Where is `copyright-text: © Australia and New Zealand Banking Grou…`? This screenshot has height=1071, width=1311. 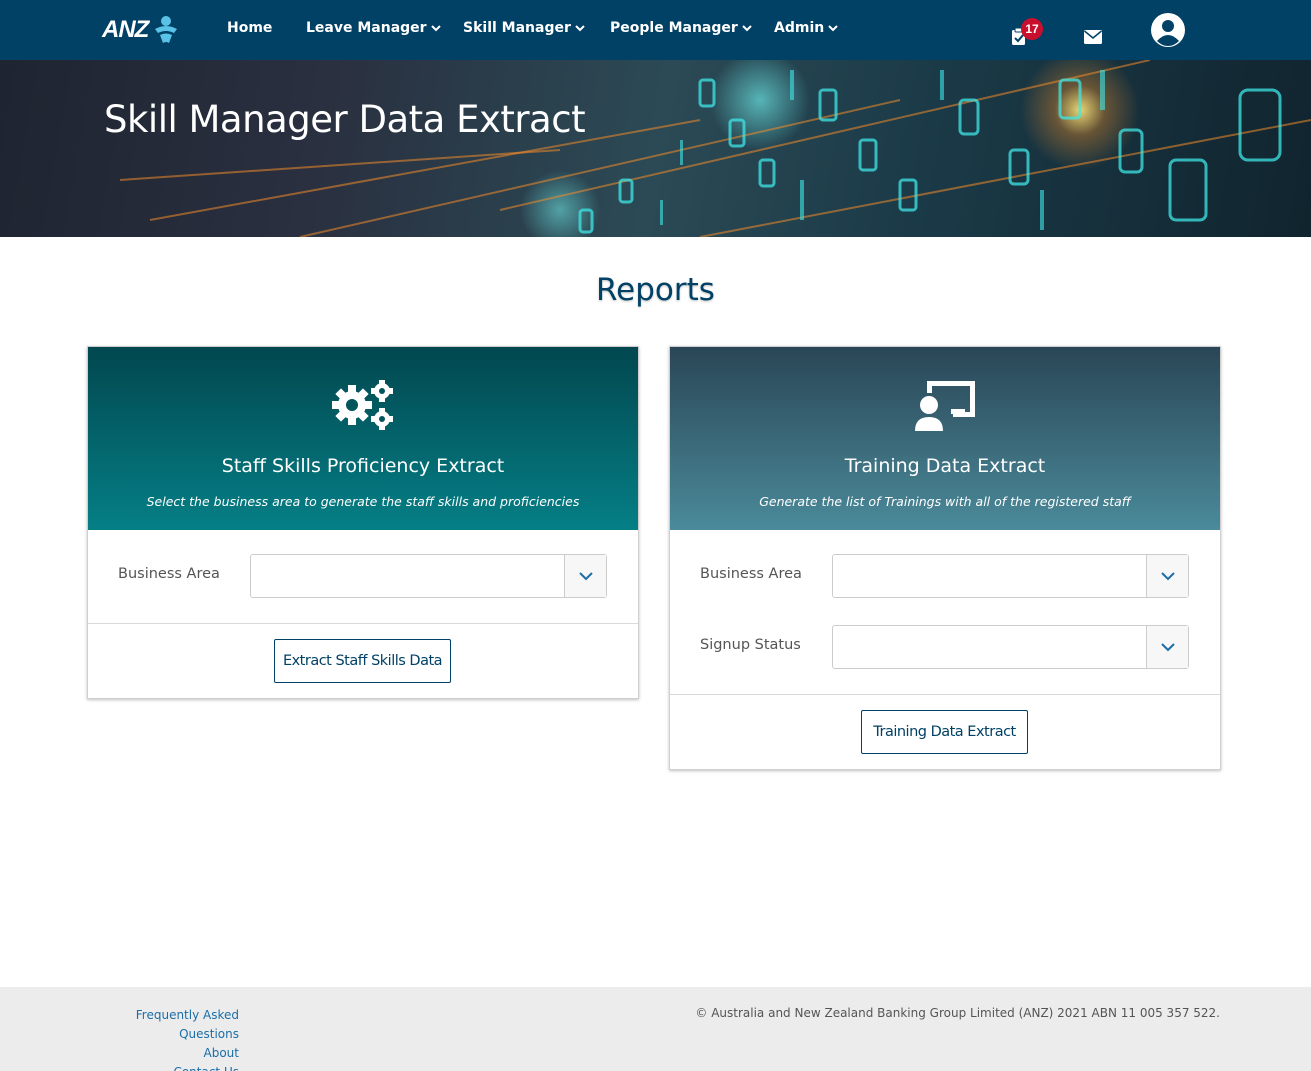
copyright-text: © Australia and New Zealand Banking Grou… is located at coordinates (957, 1013).